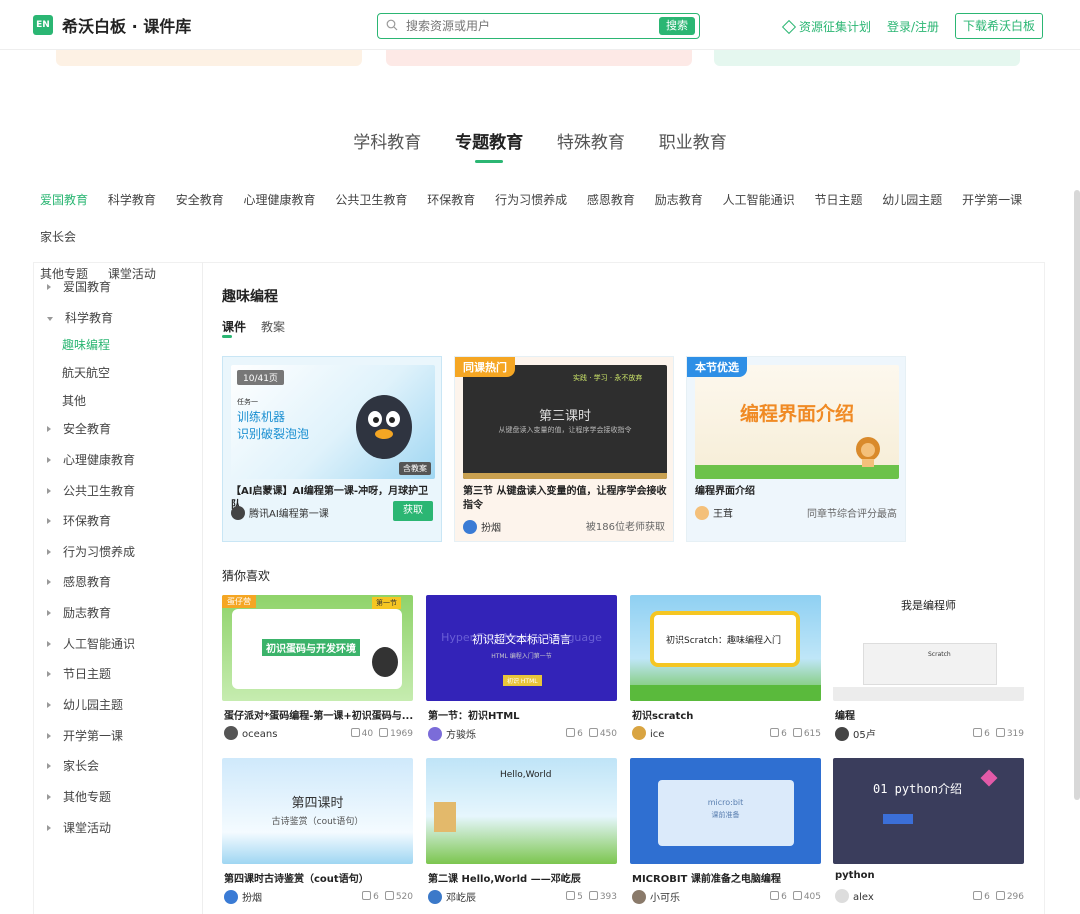 This screenshot has width=1080, height=914. I want to click on subcat-item: 环保教育, so click(451, 200).